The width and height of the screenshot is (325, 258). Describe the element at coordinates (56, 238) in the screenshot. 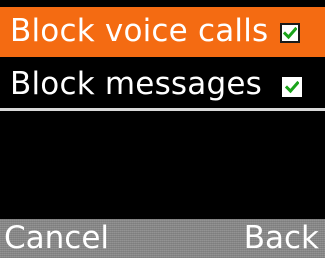

I see `cancel-softkey: Cancel` at that location.